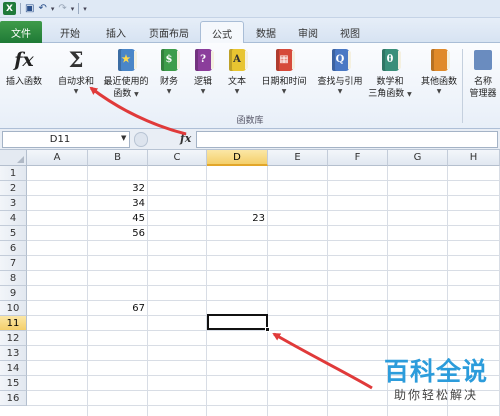 The width and height of the screenshot is (500, 416). What do you see at coordinates (250, 121) in the screenshot?
I see `function-library-group-label: 函数库` at bounding box center [250, 121].